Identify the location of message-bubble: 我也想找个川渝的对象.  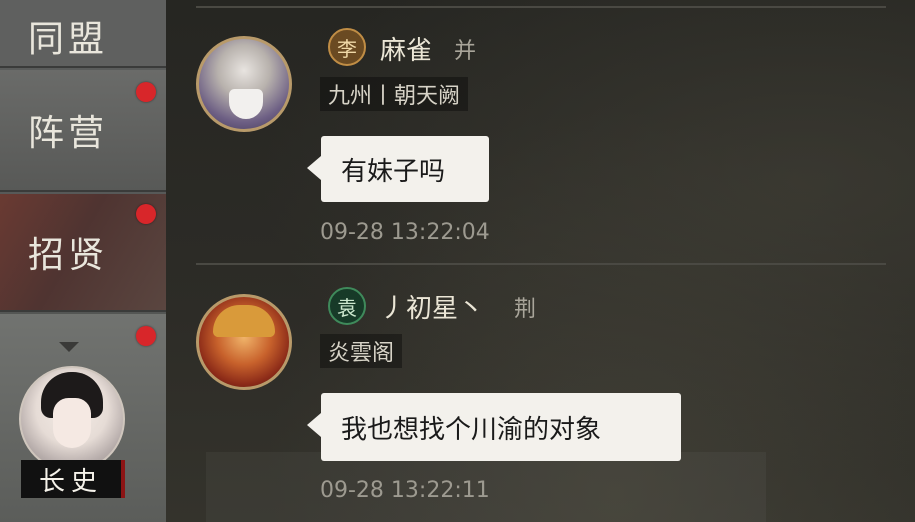
(494, 427).